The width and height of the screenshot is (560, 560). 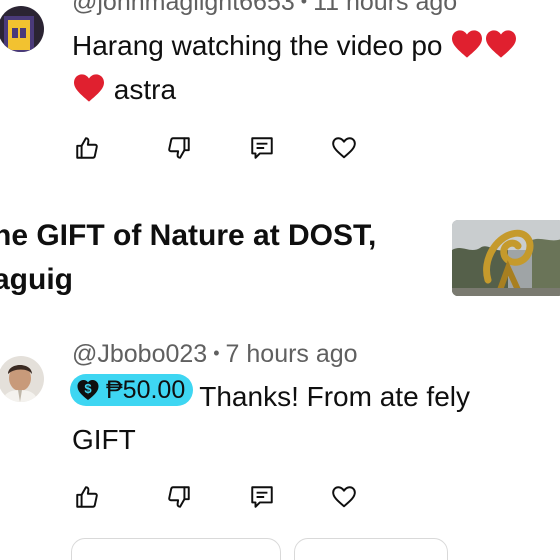 I want to click on comment2-meta: @Jbobo023 • 7 hours ago, so click(x=215, y=354).